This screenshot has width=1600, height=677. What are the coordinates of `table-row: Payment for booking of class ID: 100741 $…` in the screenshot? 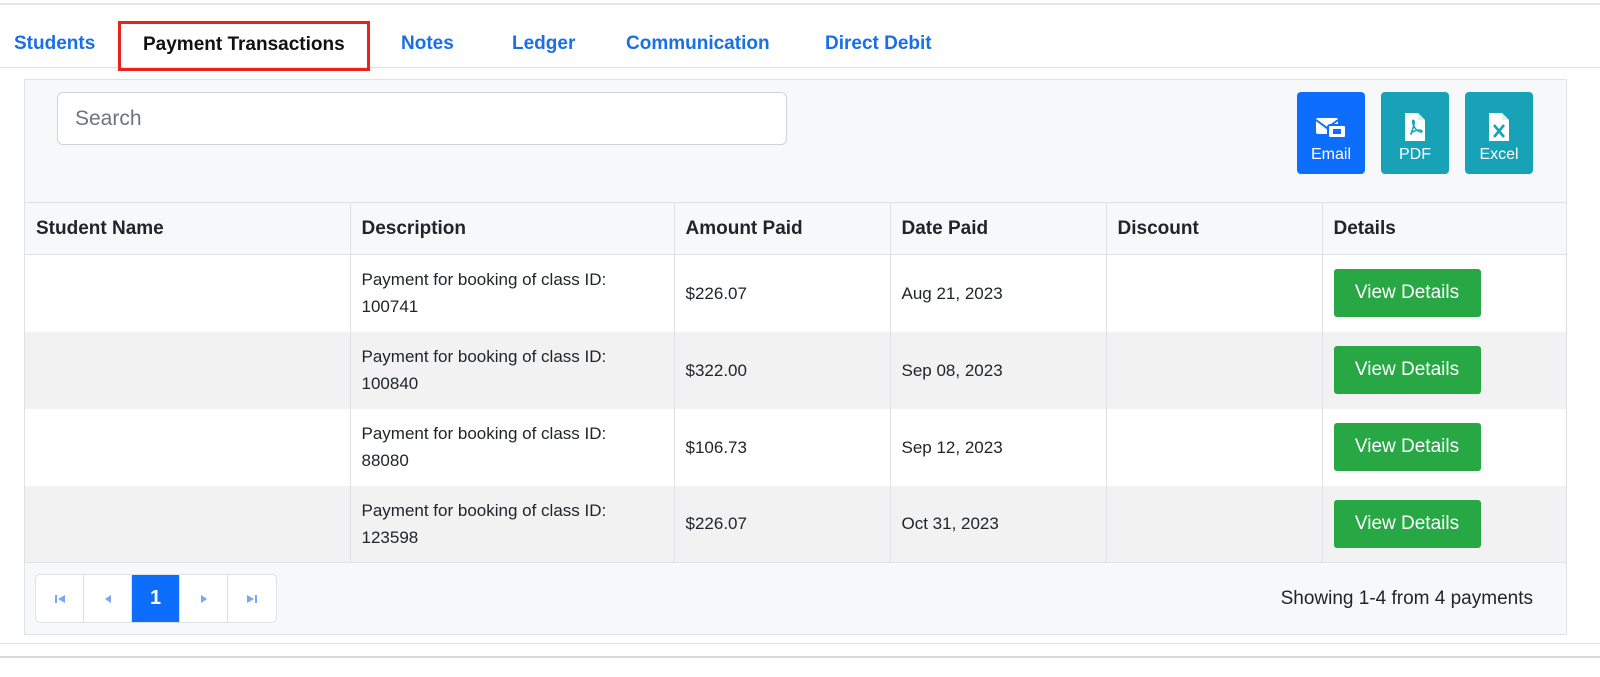 It's located at (795, 293).